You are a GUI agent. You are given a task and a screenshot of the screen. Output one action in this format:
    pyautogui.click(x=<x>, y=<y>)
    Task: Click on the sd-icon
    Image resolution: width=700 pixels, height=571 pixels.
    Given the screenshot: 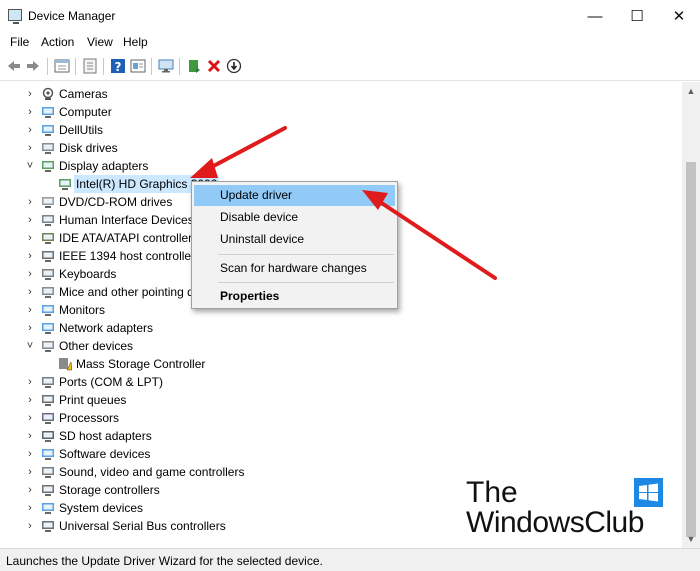 What is the action you would take?
    pyautogui.click(x=48, y=436)
    